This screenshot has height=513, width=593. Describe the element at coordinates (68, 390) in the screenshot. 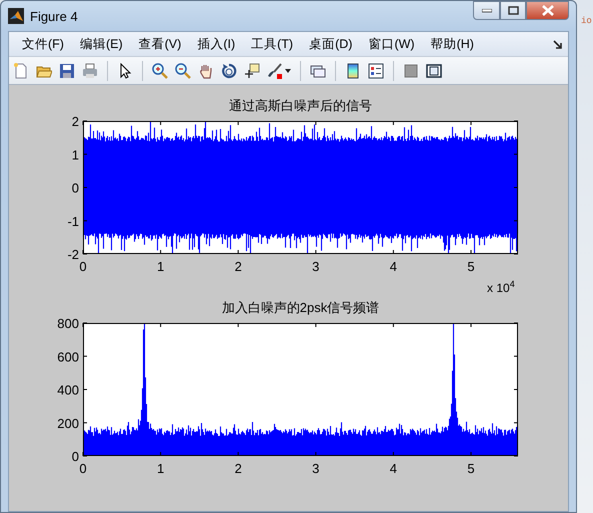

I see `y-tick-label: 400` at that location.